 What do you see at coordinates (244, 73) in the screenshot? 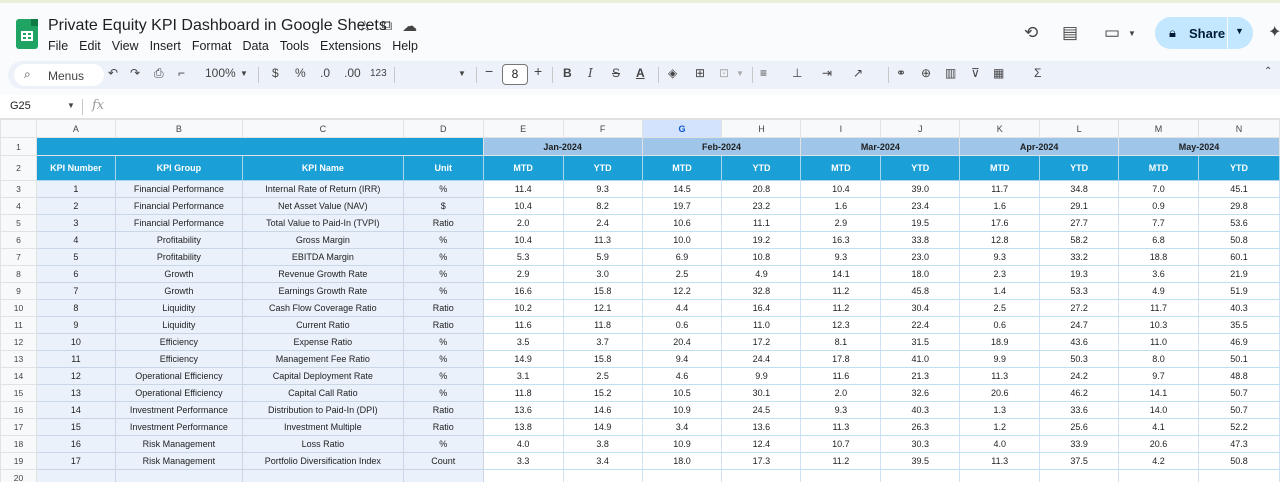
I see `zoom-chevron-icon: ▼` at bounding box center [244, 73].